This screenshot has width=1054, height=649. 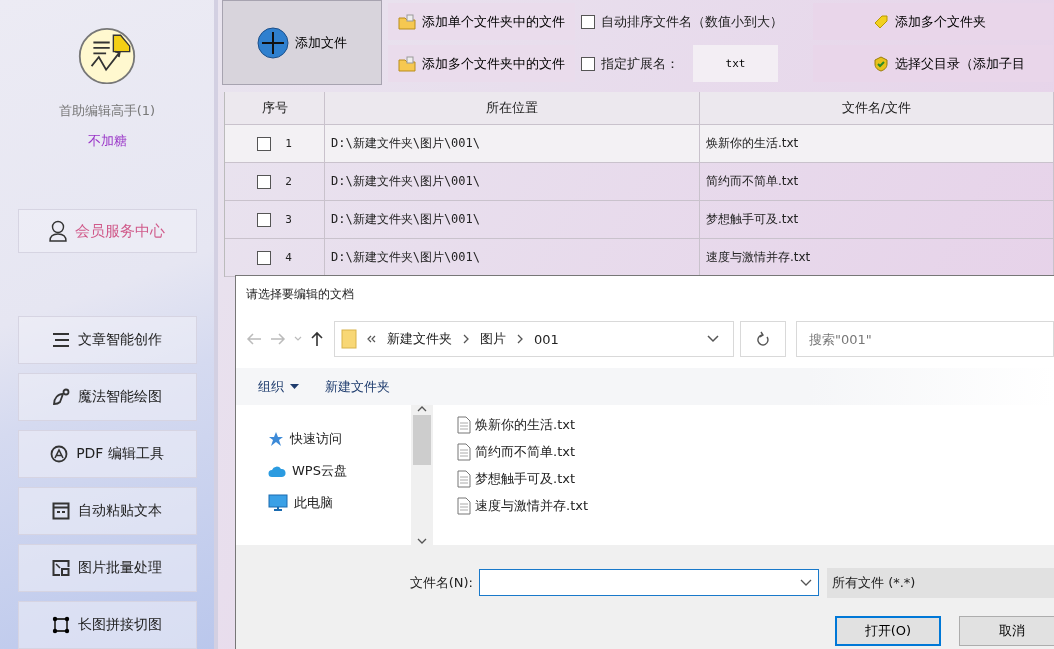 What do you see at coordinates (888, 630) in the screenshot?
I see `open-button: 打开(O)` at bounding box center [888, 630].